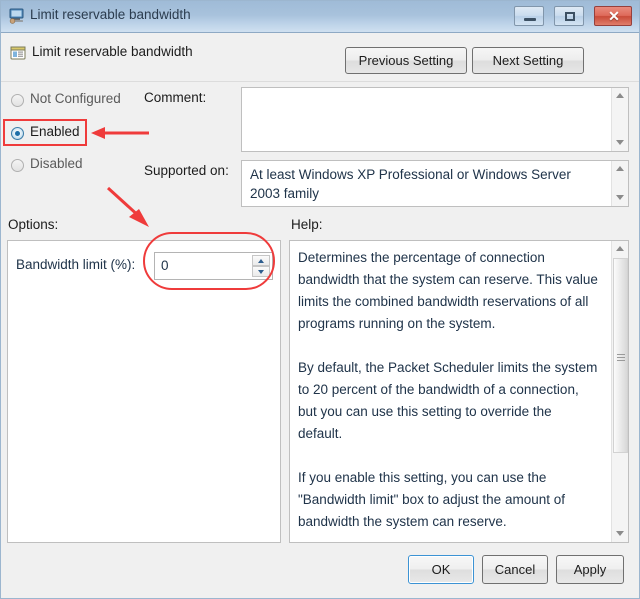 Image resolution: width=640 pixels, height=599 pixels. I want to click on bandwidth-limit-value: 0, so click(165, 265).